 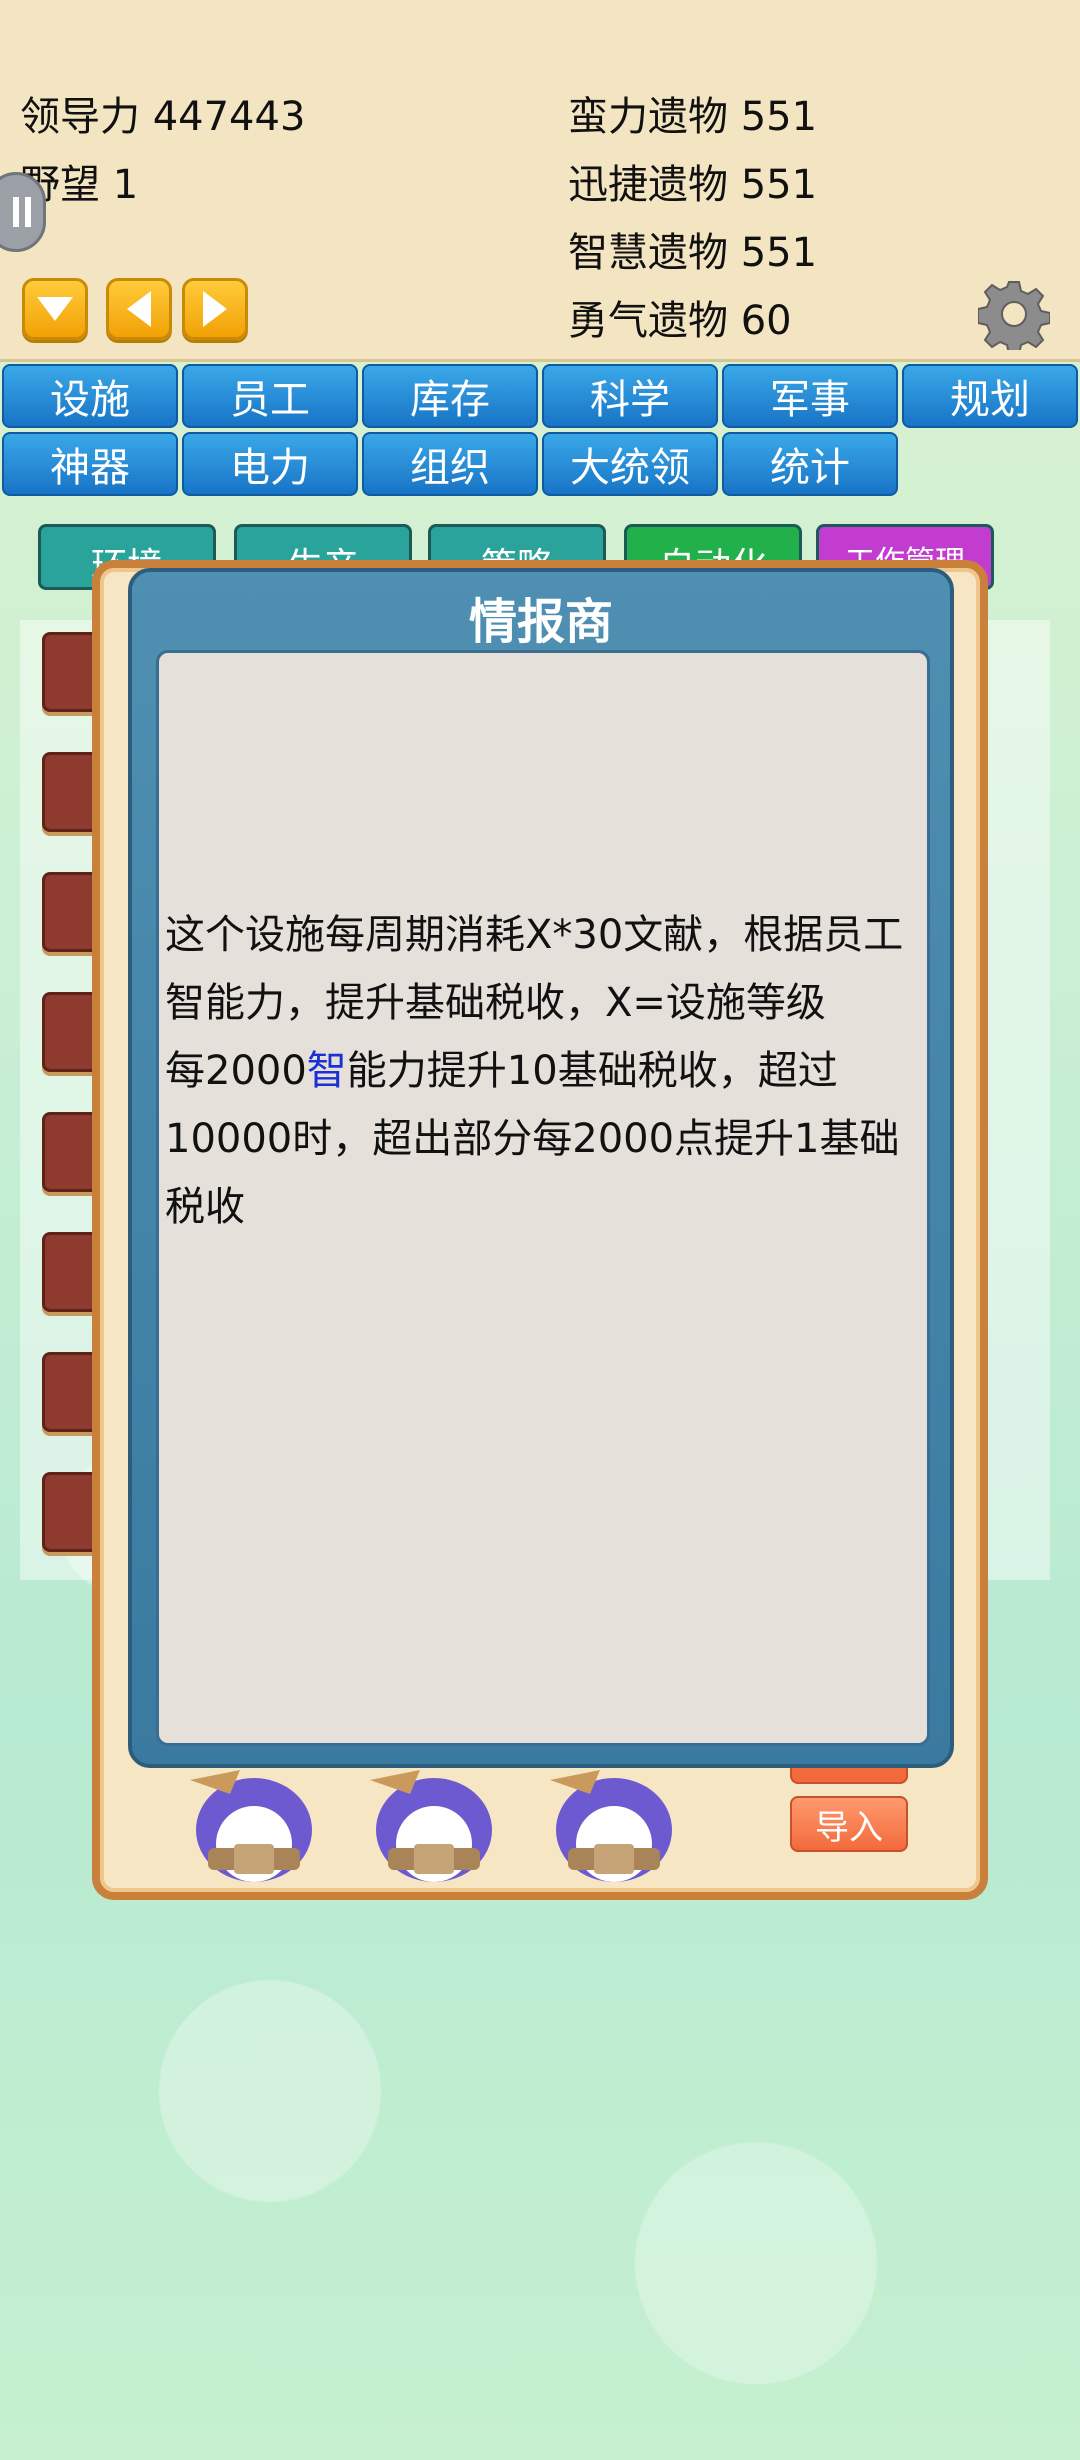 What do you see at coordinates (693, 117) in the screenshot?
I see `relic-strength-stat: 蛮力遗物 551` at bounding box center [693, 117].